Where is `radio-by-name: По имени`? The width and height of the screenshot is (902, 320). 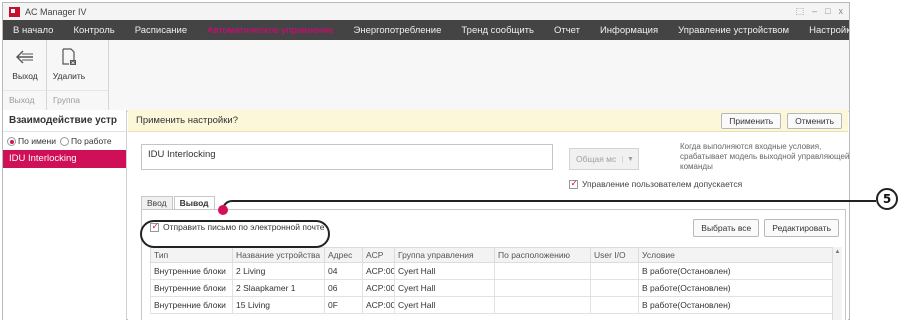
radio-by-name: По имени is located at coordinates (31, 141).